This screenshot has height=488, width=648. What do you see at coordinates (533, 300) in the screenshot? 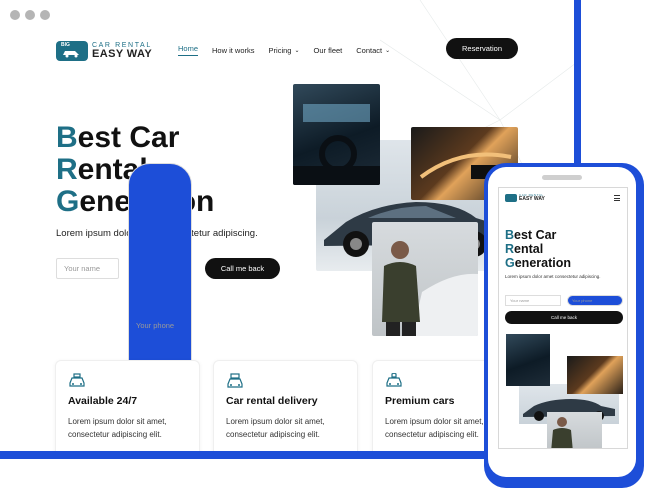
I see `mobile-name-input: Your name` at bounding box center [533, 300].